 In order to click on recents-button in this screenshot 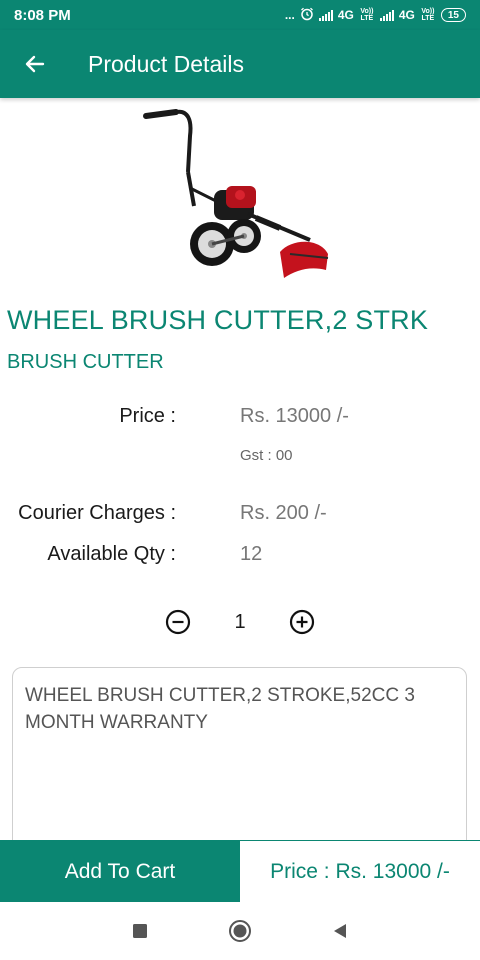, I will do `click(140, 931)`.